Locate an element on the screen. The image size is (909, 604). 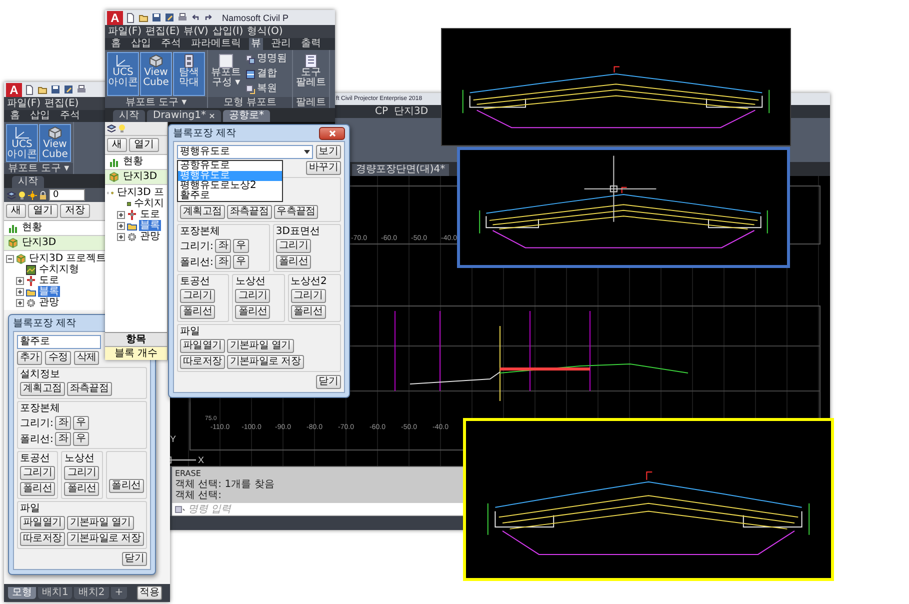
layout-tab: 배치1 is located at coordinates (55, 593).